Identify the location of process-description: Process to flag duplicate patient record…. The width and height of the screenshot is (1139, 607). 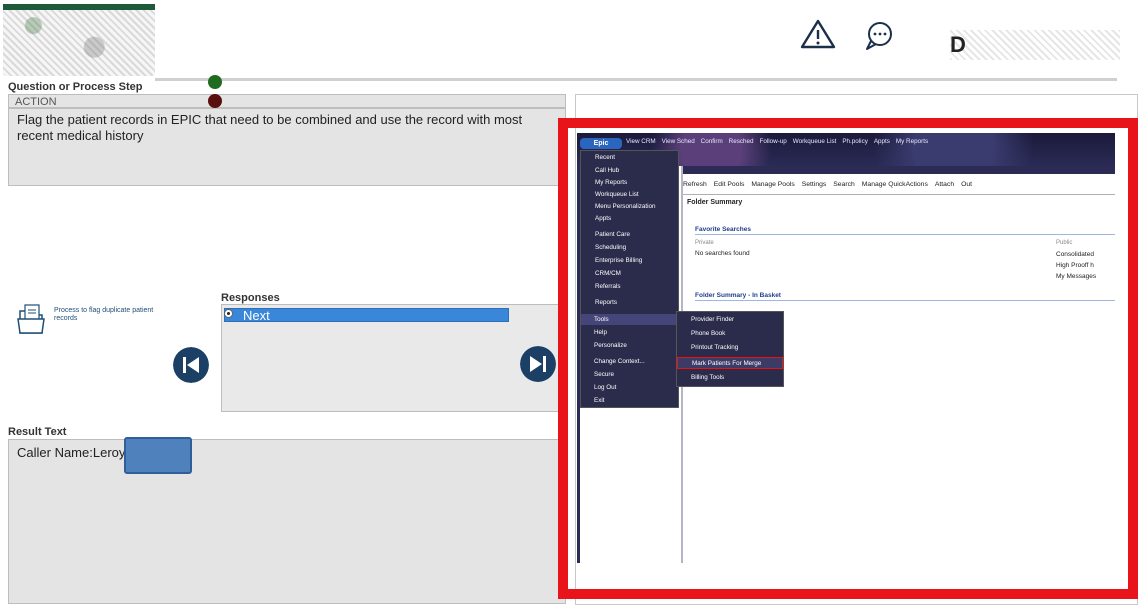
(104, 314).